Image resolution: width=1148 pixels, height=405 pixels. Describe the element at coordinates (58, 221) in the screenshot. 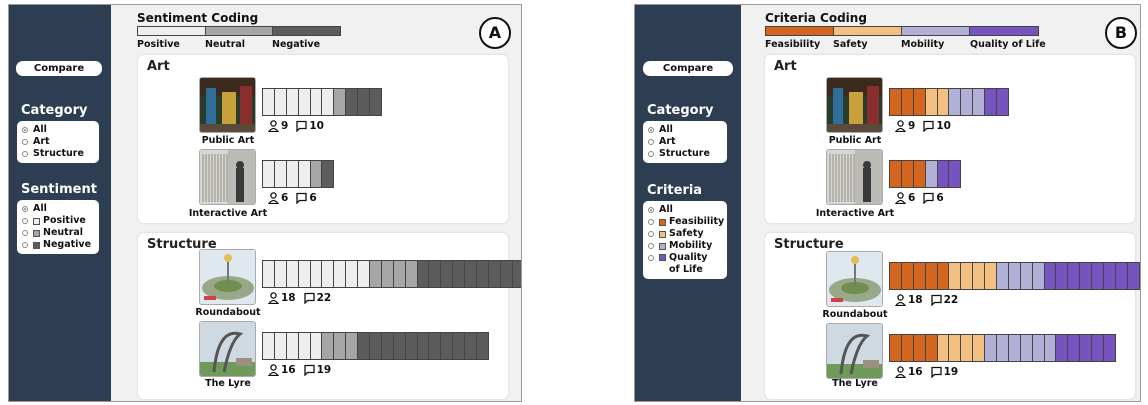

I see `sentiment-option-positive: Positive` at that location.